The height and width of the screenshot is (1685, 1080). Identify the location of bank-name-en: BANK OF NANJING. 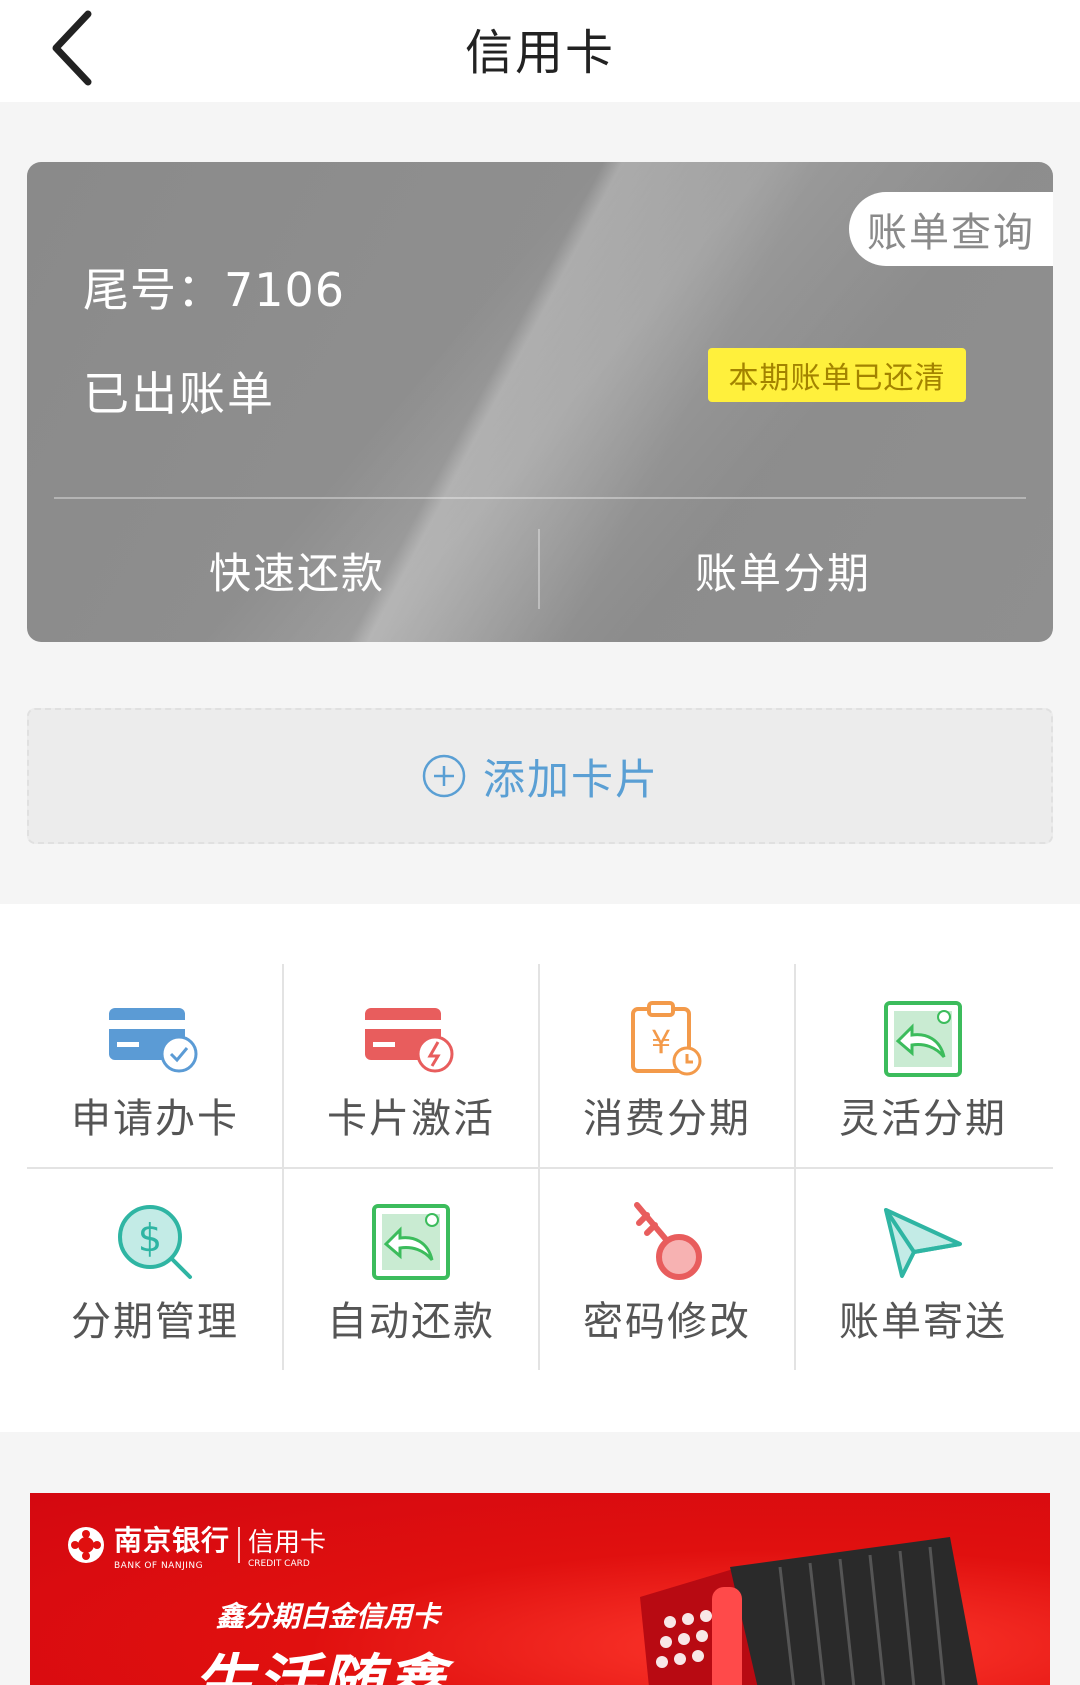
(159, 1566).